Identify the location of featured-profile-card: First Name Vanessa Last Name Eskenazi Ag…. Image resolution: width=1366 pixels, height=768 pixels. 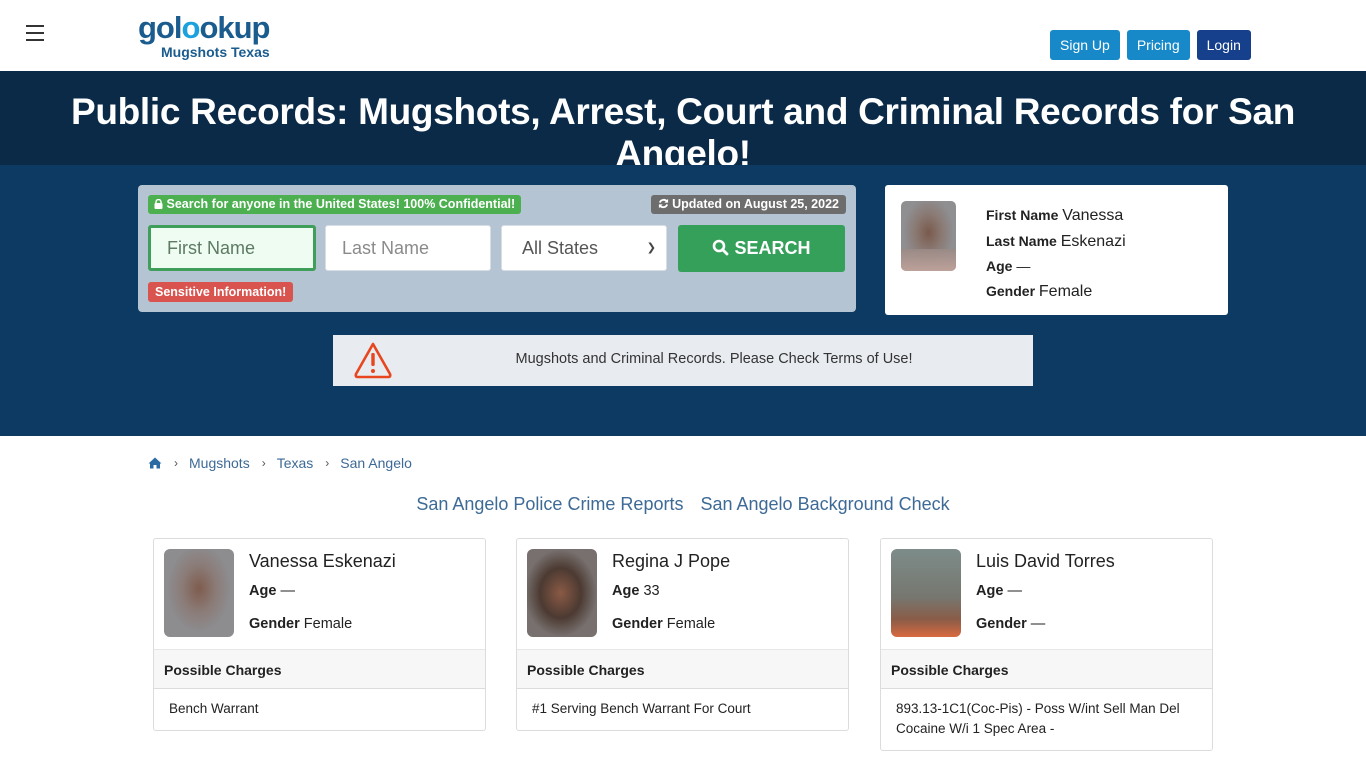
(1056, 250).